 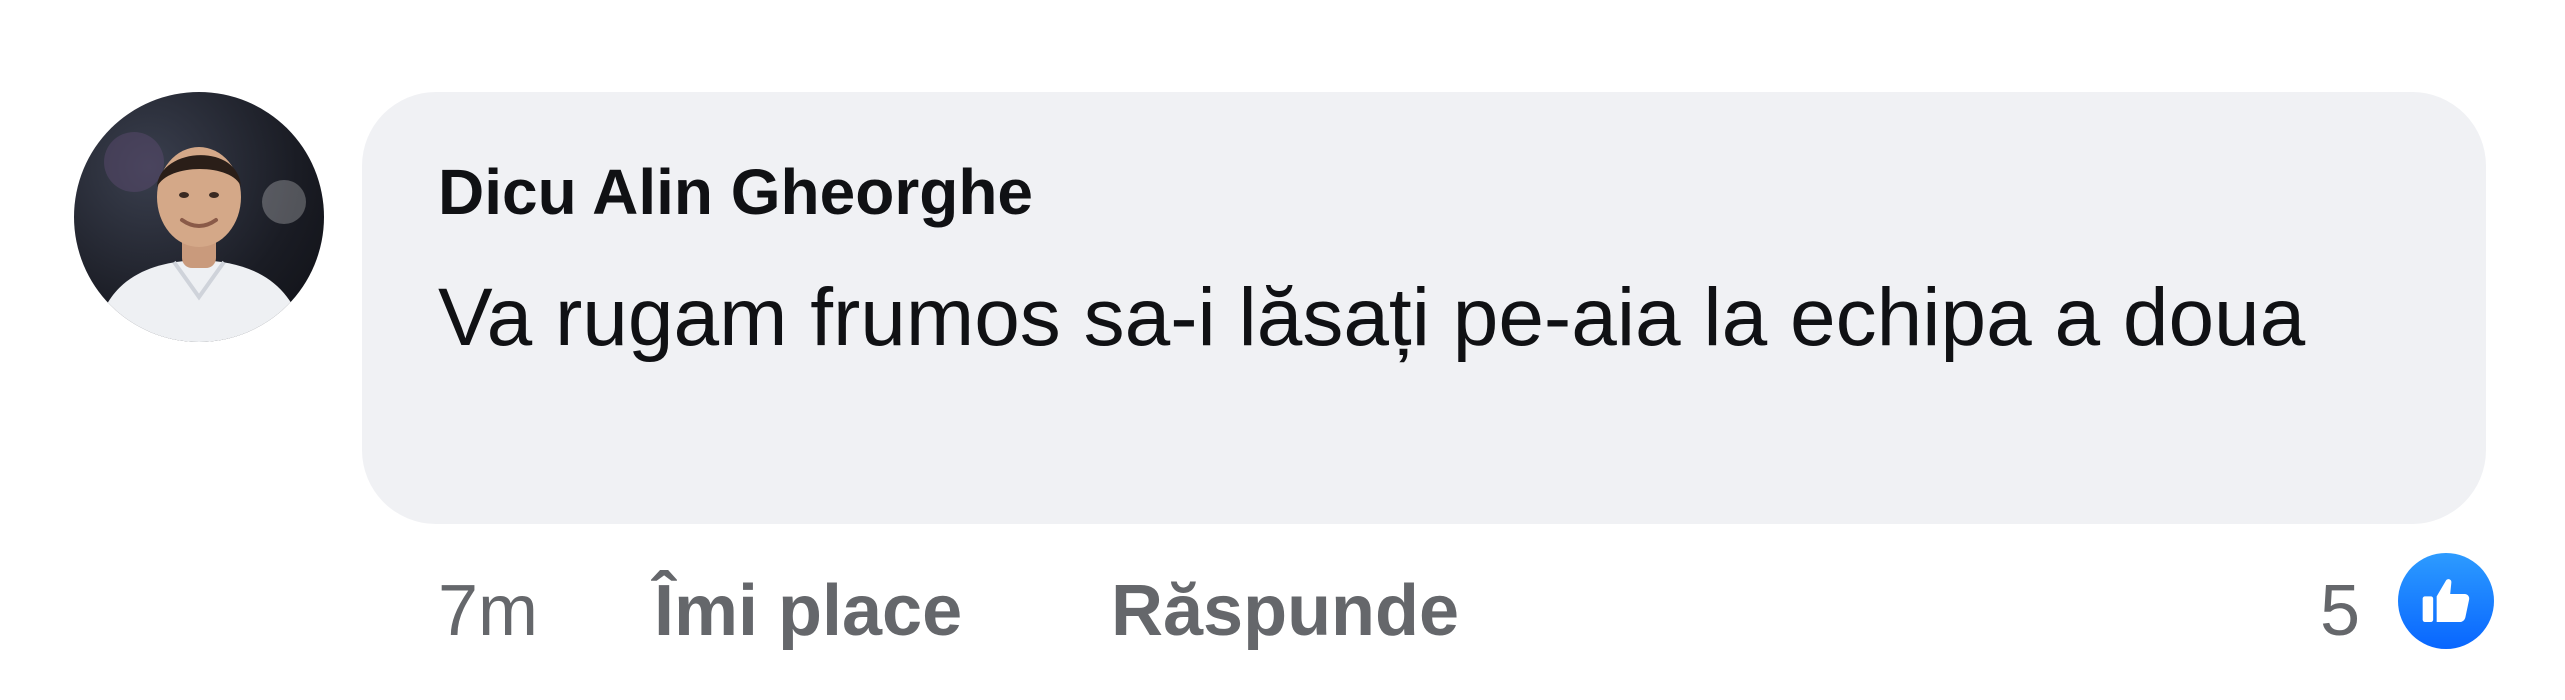 What do you see at coordinates (488, 611) in the screenshot?
I see `comment-timestamp: 7m` at bounding box center [488, 611].